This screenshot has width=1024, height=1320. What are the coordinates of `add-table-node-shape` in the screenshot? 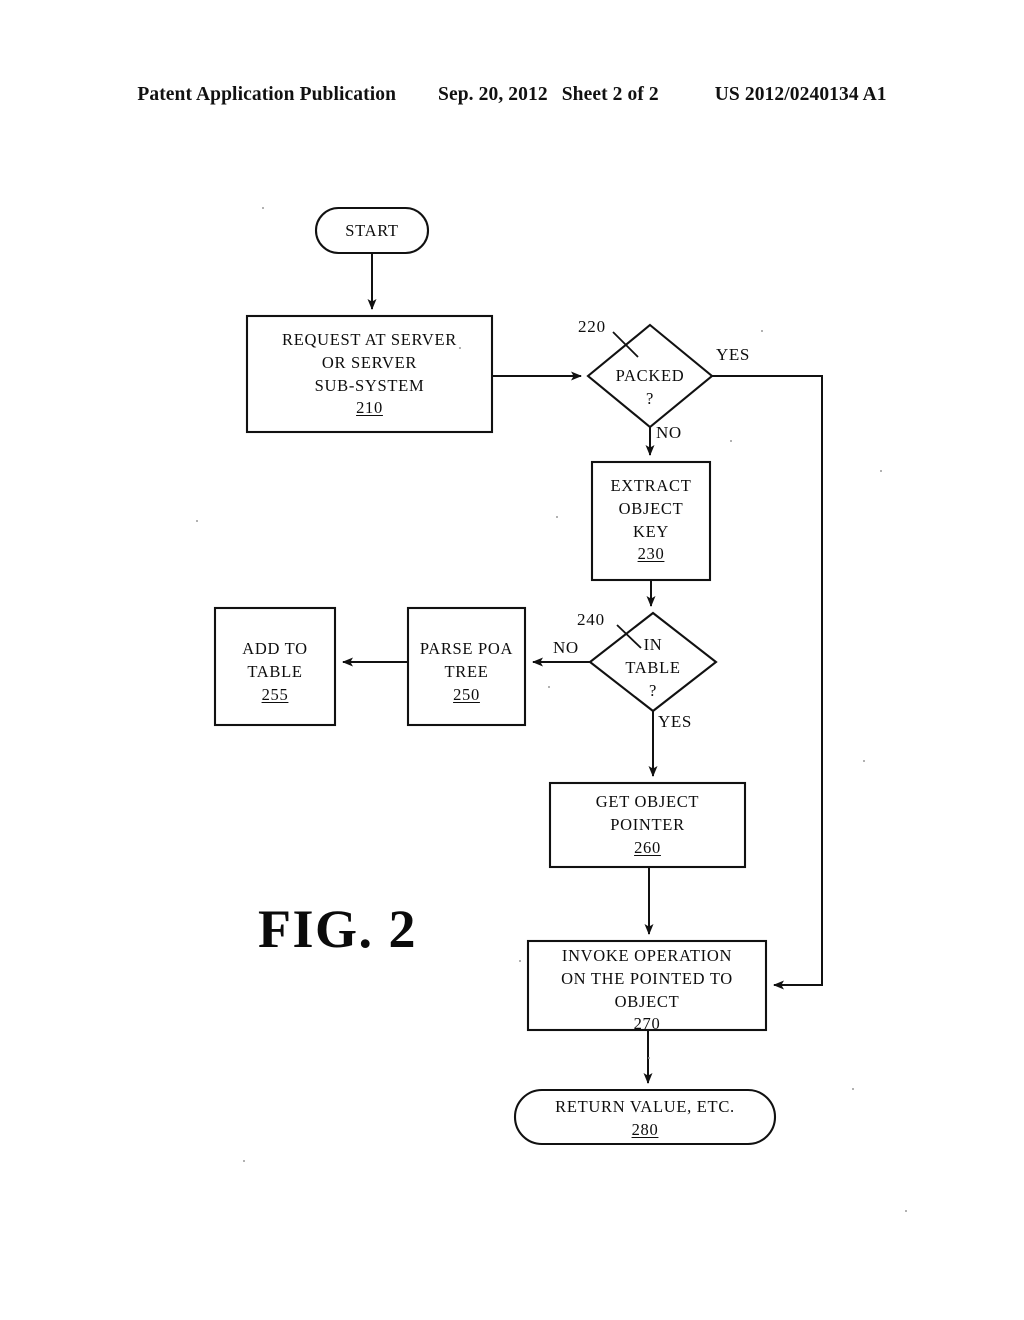 It's located at (275, 666).